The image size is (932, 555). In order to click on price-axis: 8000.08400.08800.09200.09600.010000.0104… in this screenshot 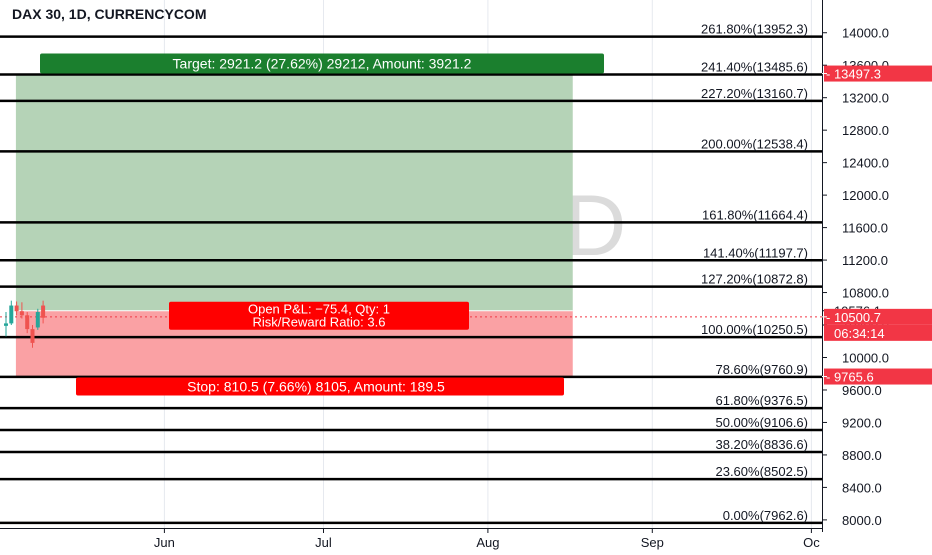, I will do `click(877, 275)`.